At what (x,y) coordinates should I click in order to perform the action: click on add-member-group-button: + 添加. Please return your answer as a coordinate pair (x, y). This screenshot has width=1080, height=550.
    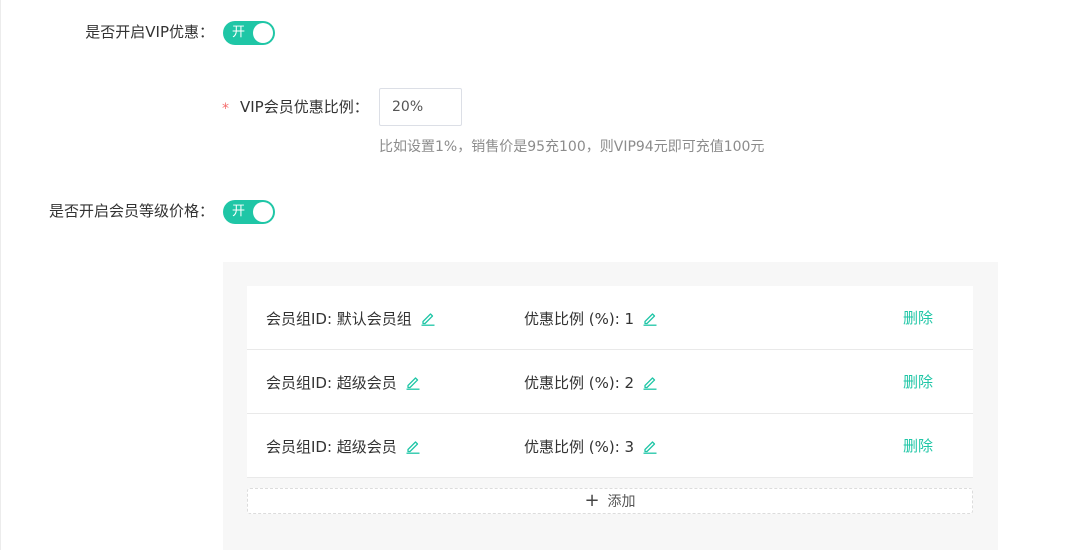
    Looking at the image, I should click on (610, 501).